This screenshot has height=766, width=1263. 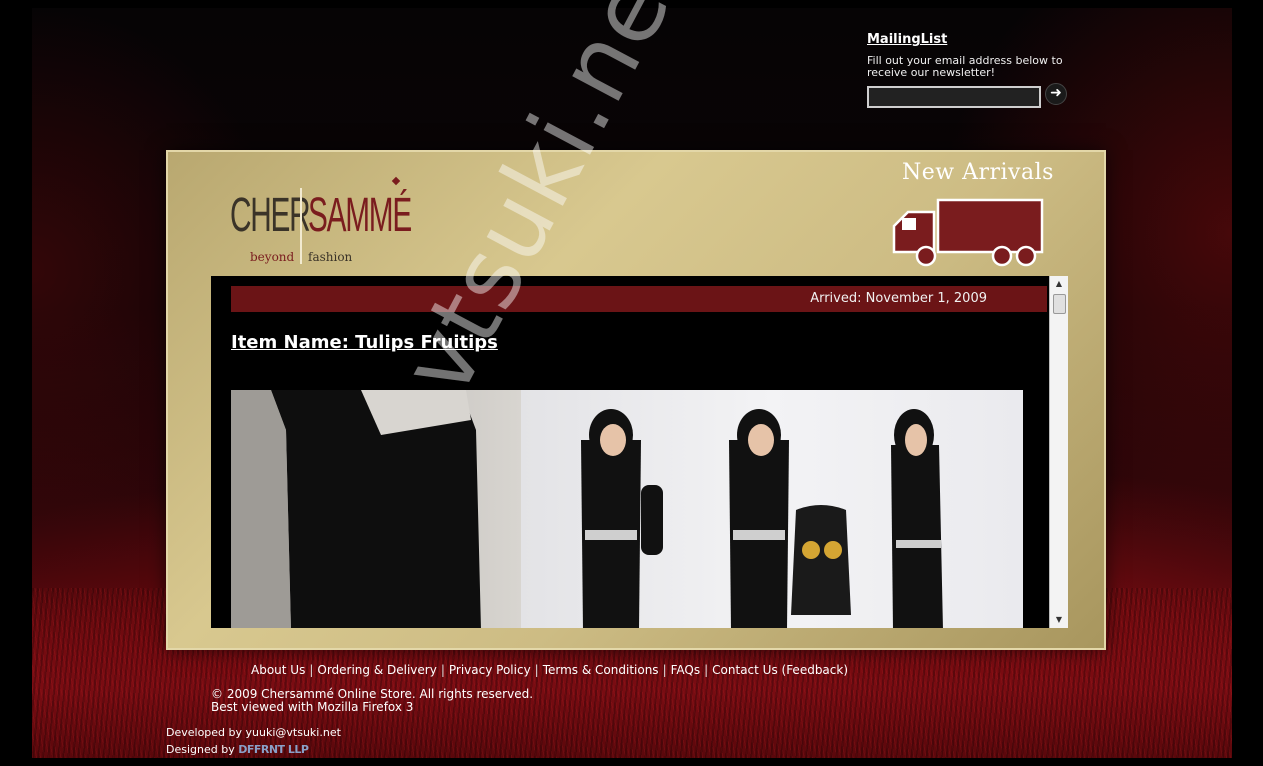 I want to click on content-scrollbar: ▲ ▼, so click(x=1058, y=452).